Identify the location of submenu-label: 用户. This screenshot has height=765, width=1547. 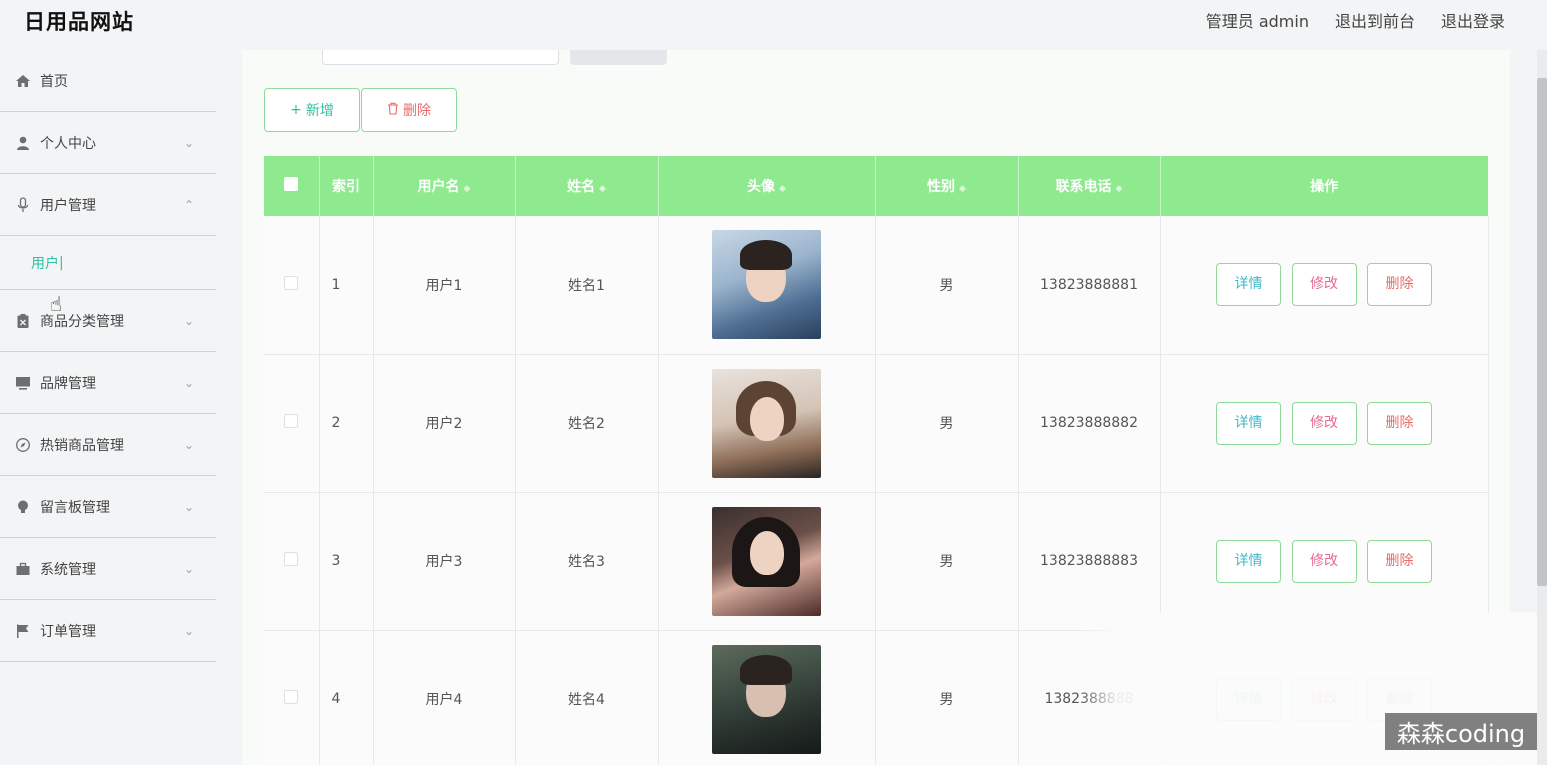
(45, 263).